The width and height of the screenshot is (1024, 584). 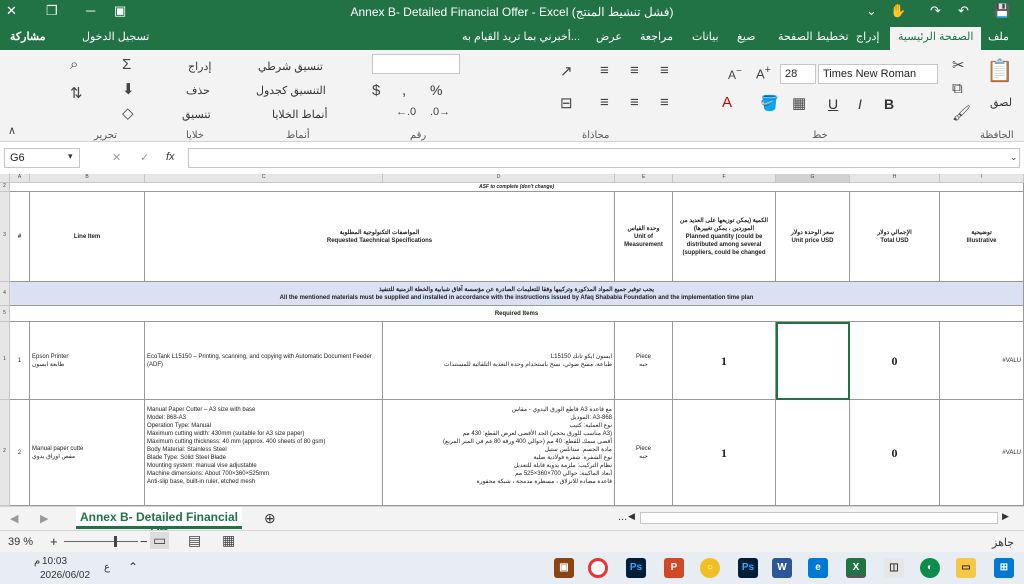 What do you see at coordinates (936, 38) in the screenshot?
I see `tab-home: الصفحة الرئيسية` at bounding box center [936, 38].